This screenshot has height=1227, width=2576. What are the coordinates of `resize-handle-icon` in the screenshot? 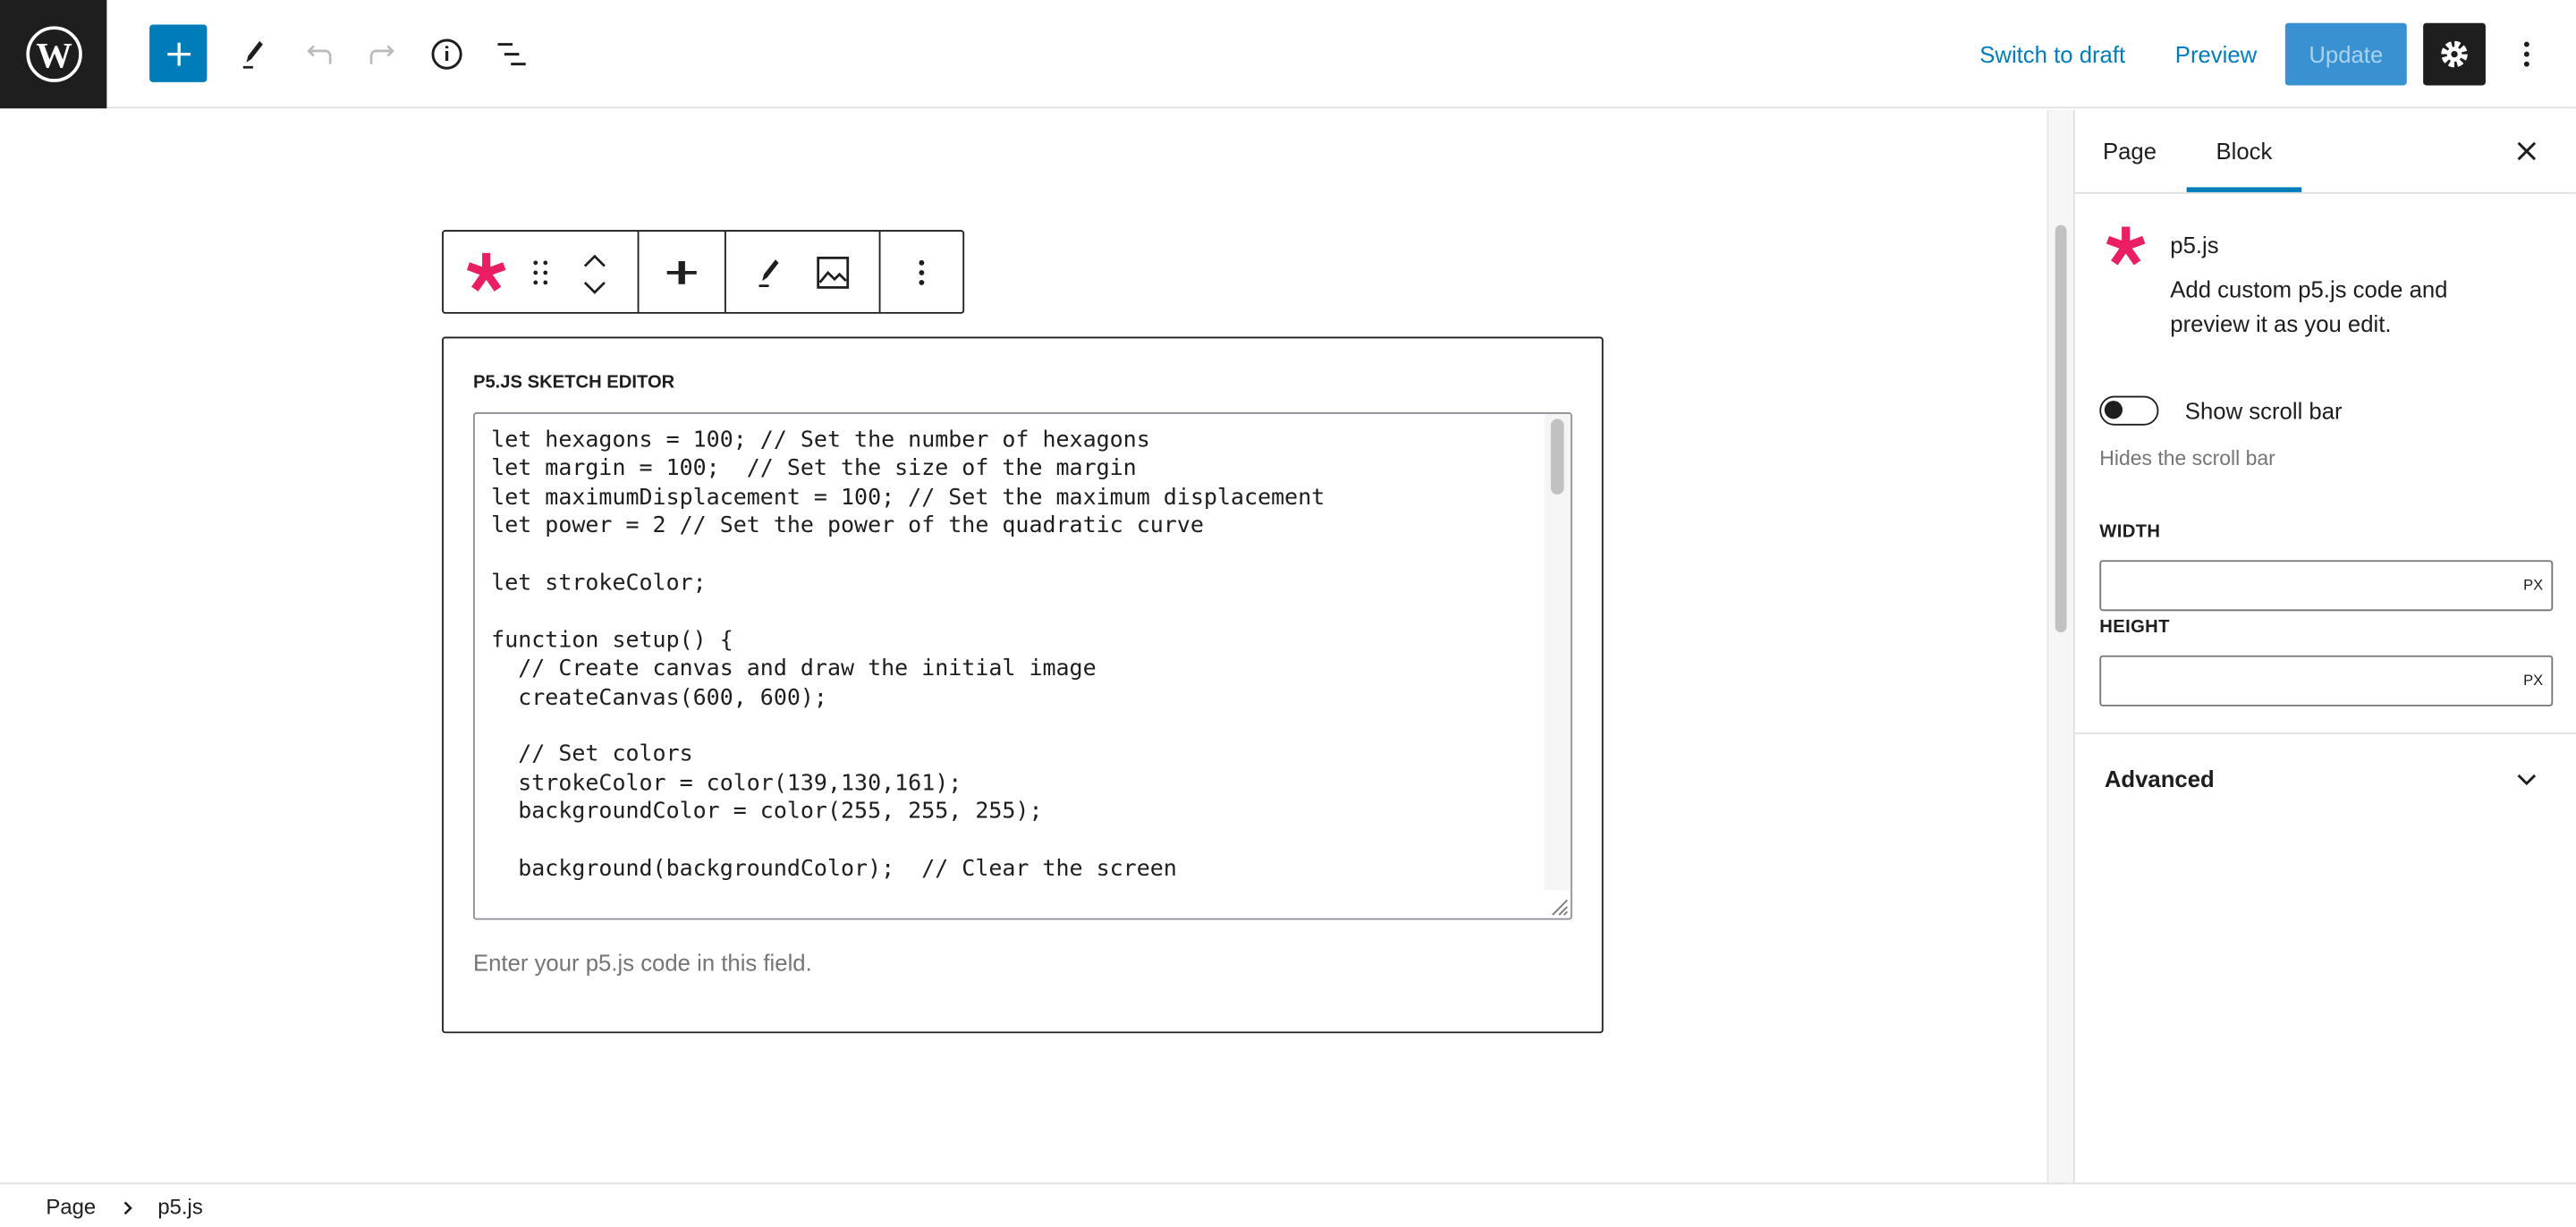 It's located at (1559, 907).